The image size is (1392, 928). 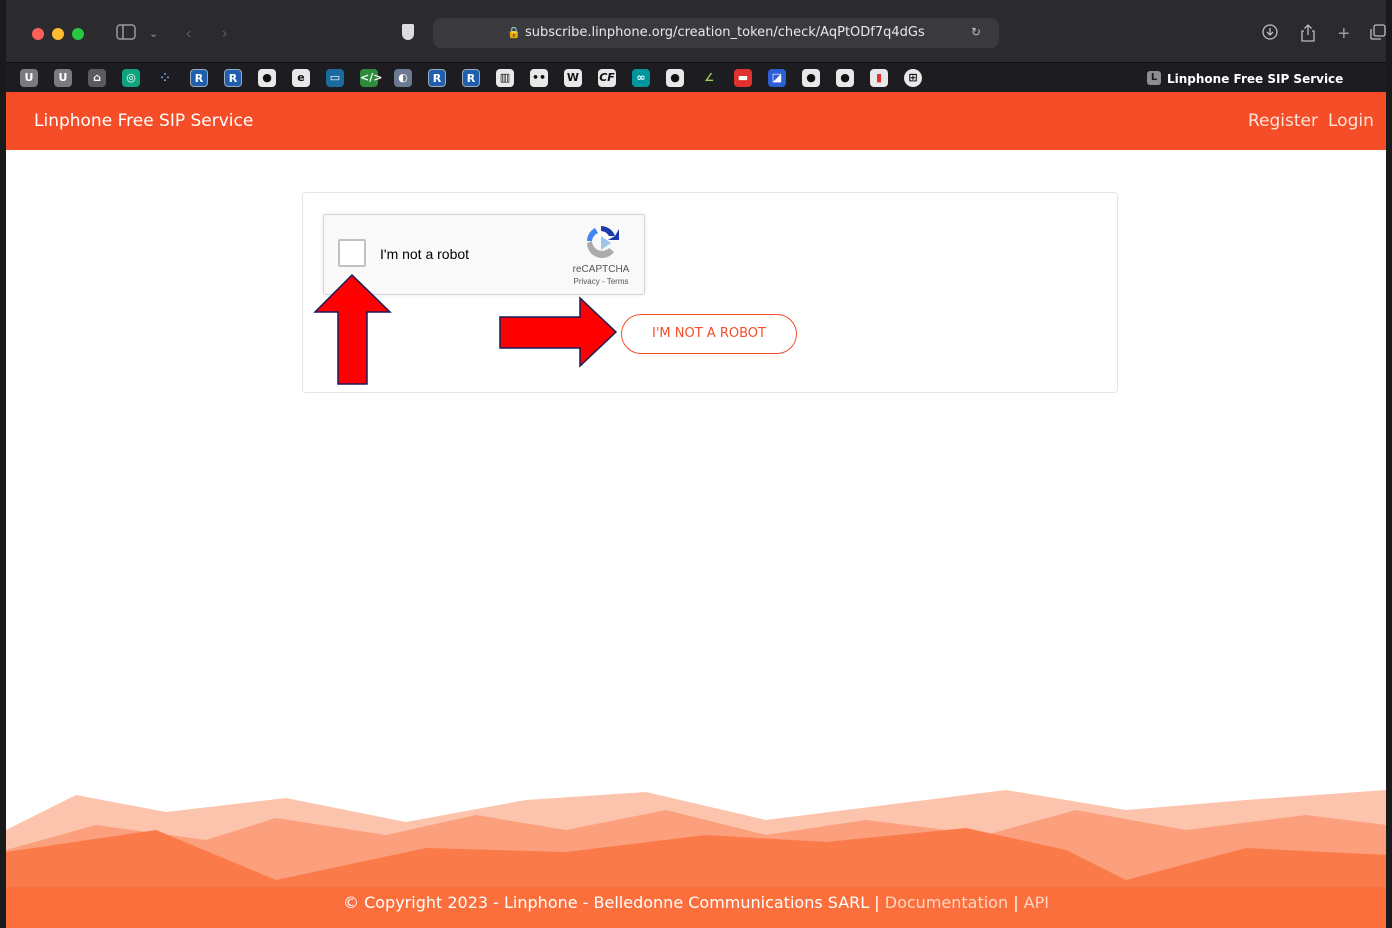 I want to click on mountains-decoration, so click(x=696, y=840).